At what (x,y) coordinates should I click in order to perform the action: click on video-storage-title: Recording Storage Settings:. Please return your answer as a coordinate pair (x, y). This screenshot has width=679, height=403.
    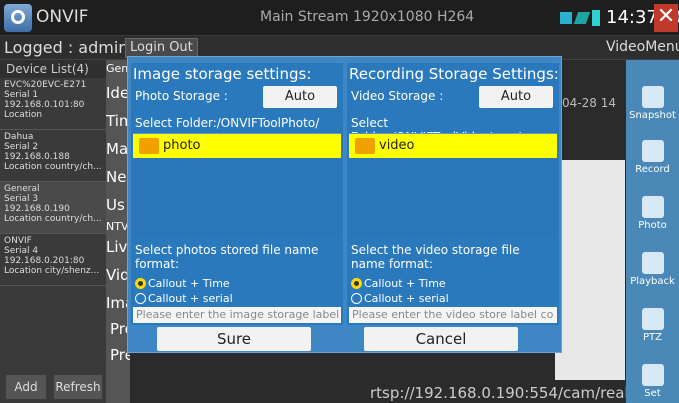
    Looking at the image, I should click on (454, 74).